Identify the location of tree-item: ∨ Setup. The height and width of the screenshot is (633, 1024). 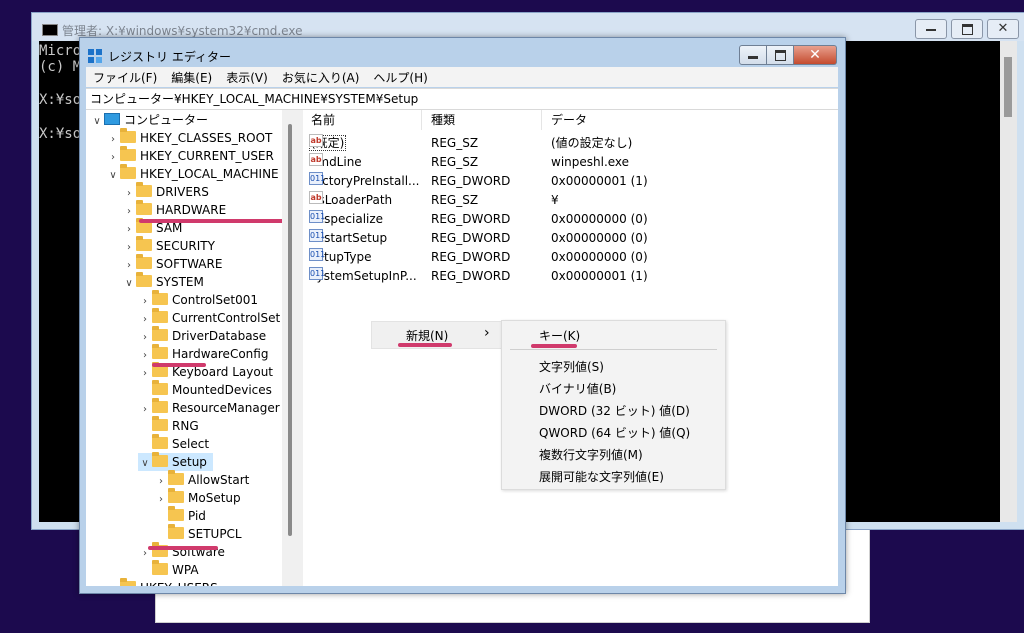
(175, 462).